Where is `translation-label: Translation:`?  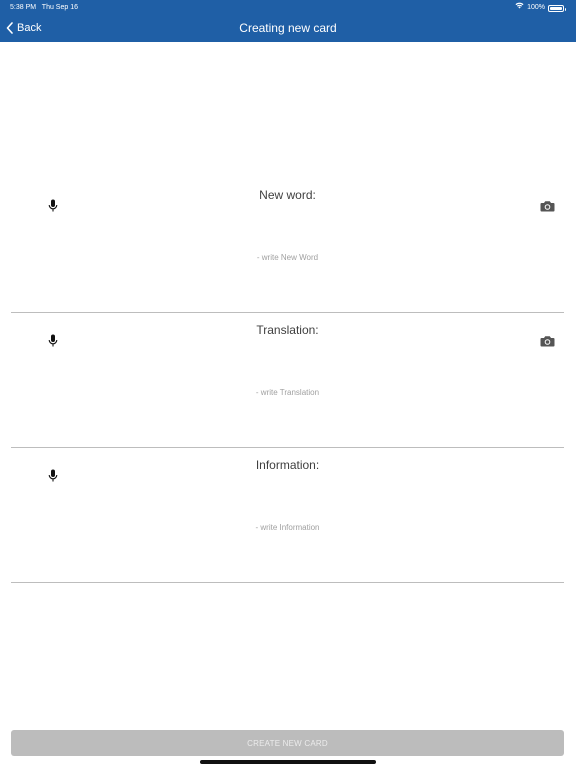 translation-label: Translation: is located at coordinates (287, 330).